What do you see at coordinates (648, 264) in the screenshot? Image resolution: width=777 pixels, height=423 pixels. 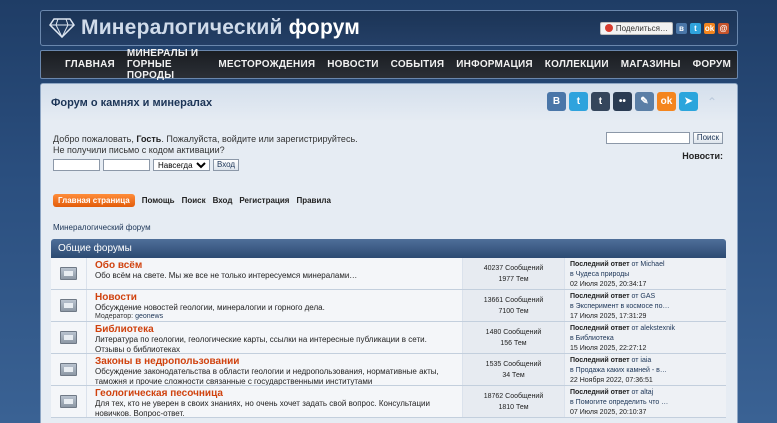 I see `last-post-author: от Michael` at bounding box center [648, 264].